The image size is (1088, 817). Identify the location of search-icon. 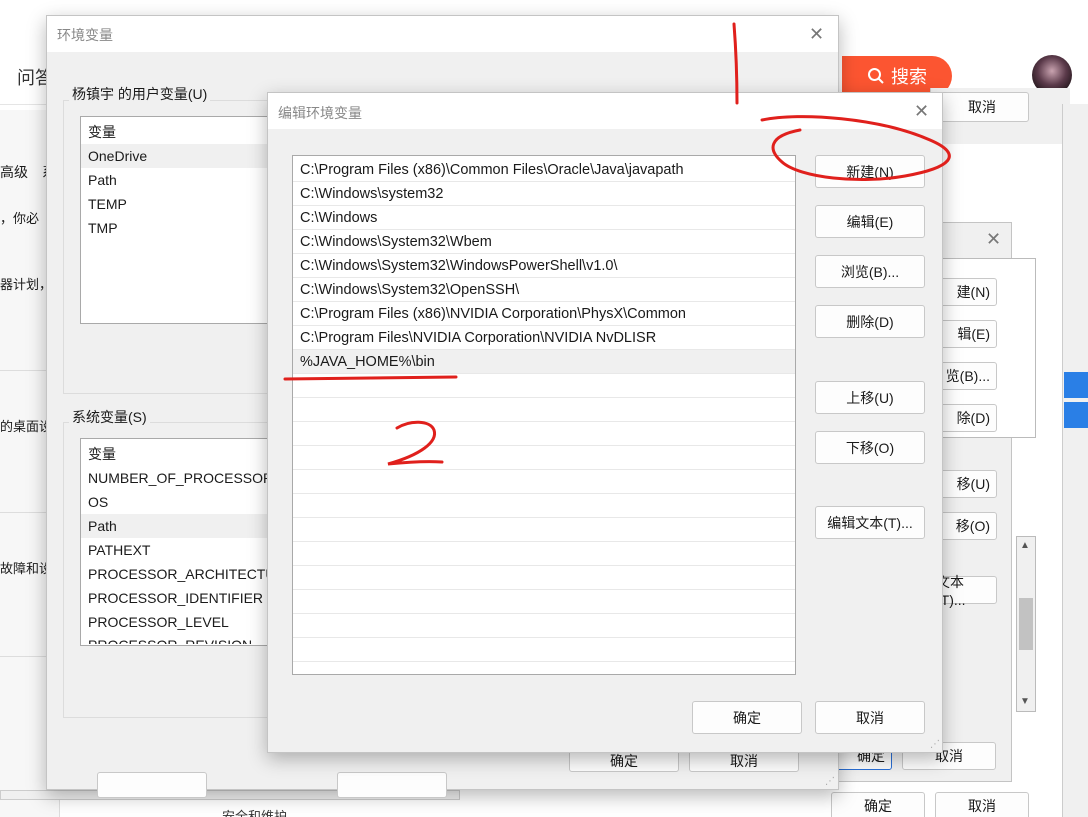
(876, 76).